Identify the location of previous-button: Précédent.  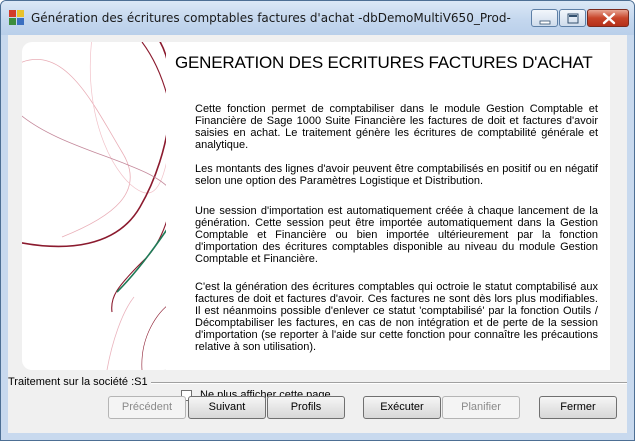
(147, 407).